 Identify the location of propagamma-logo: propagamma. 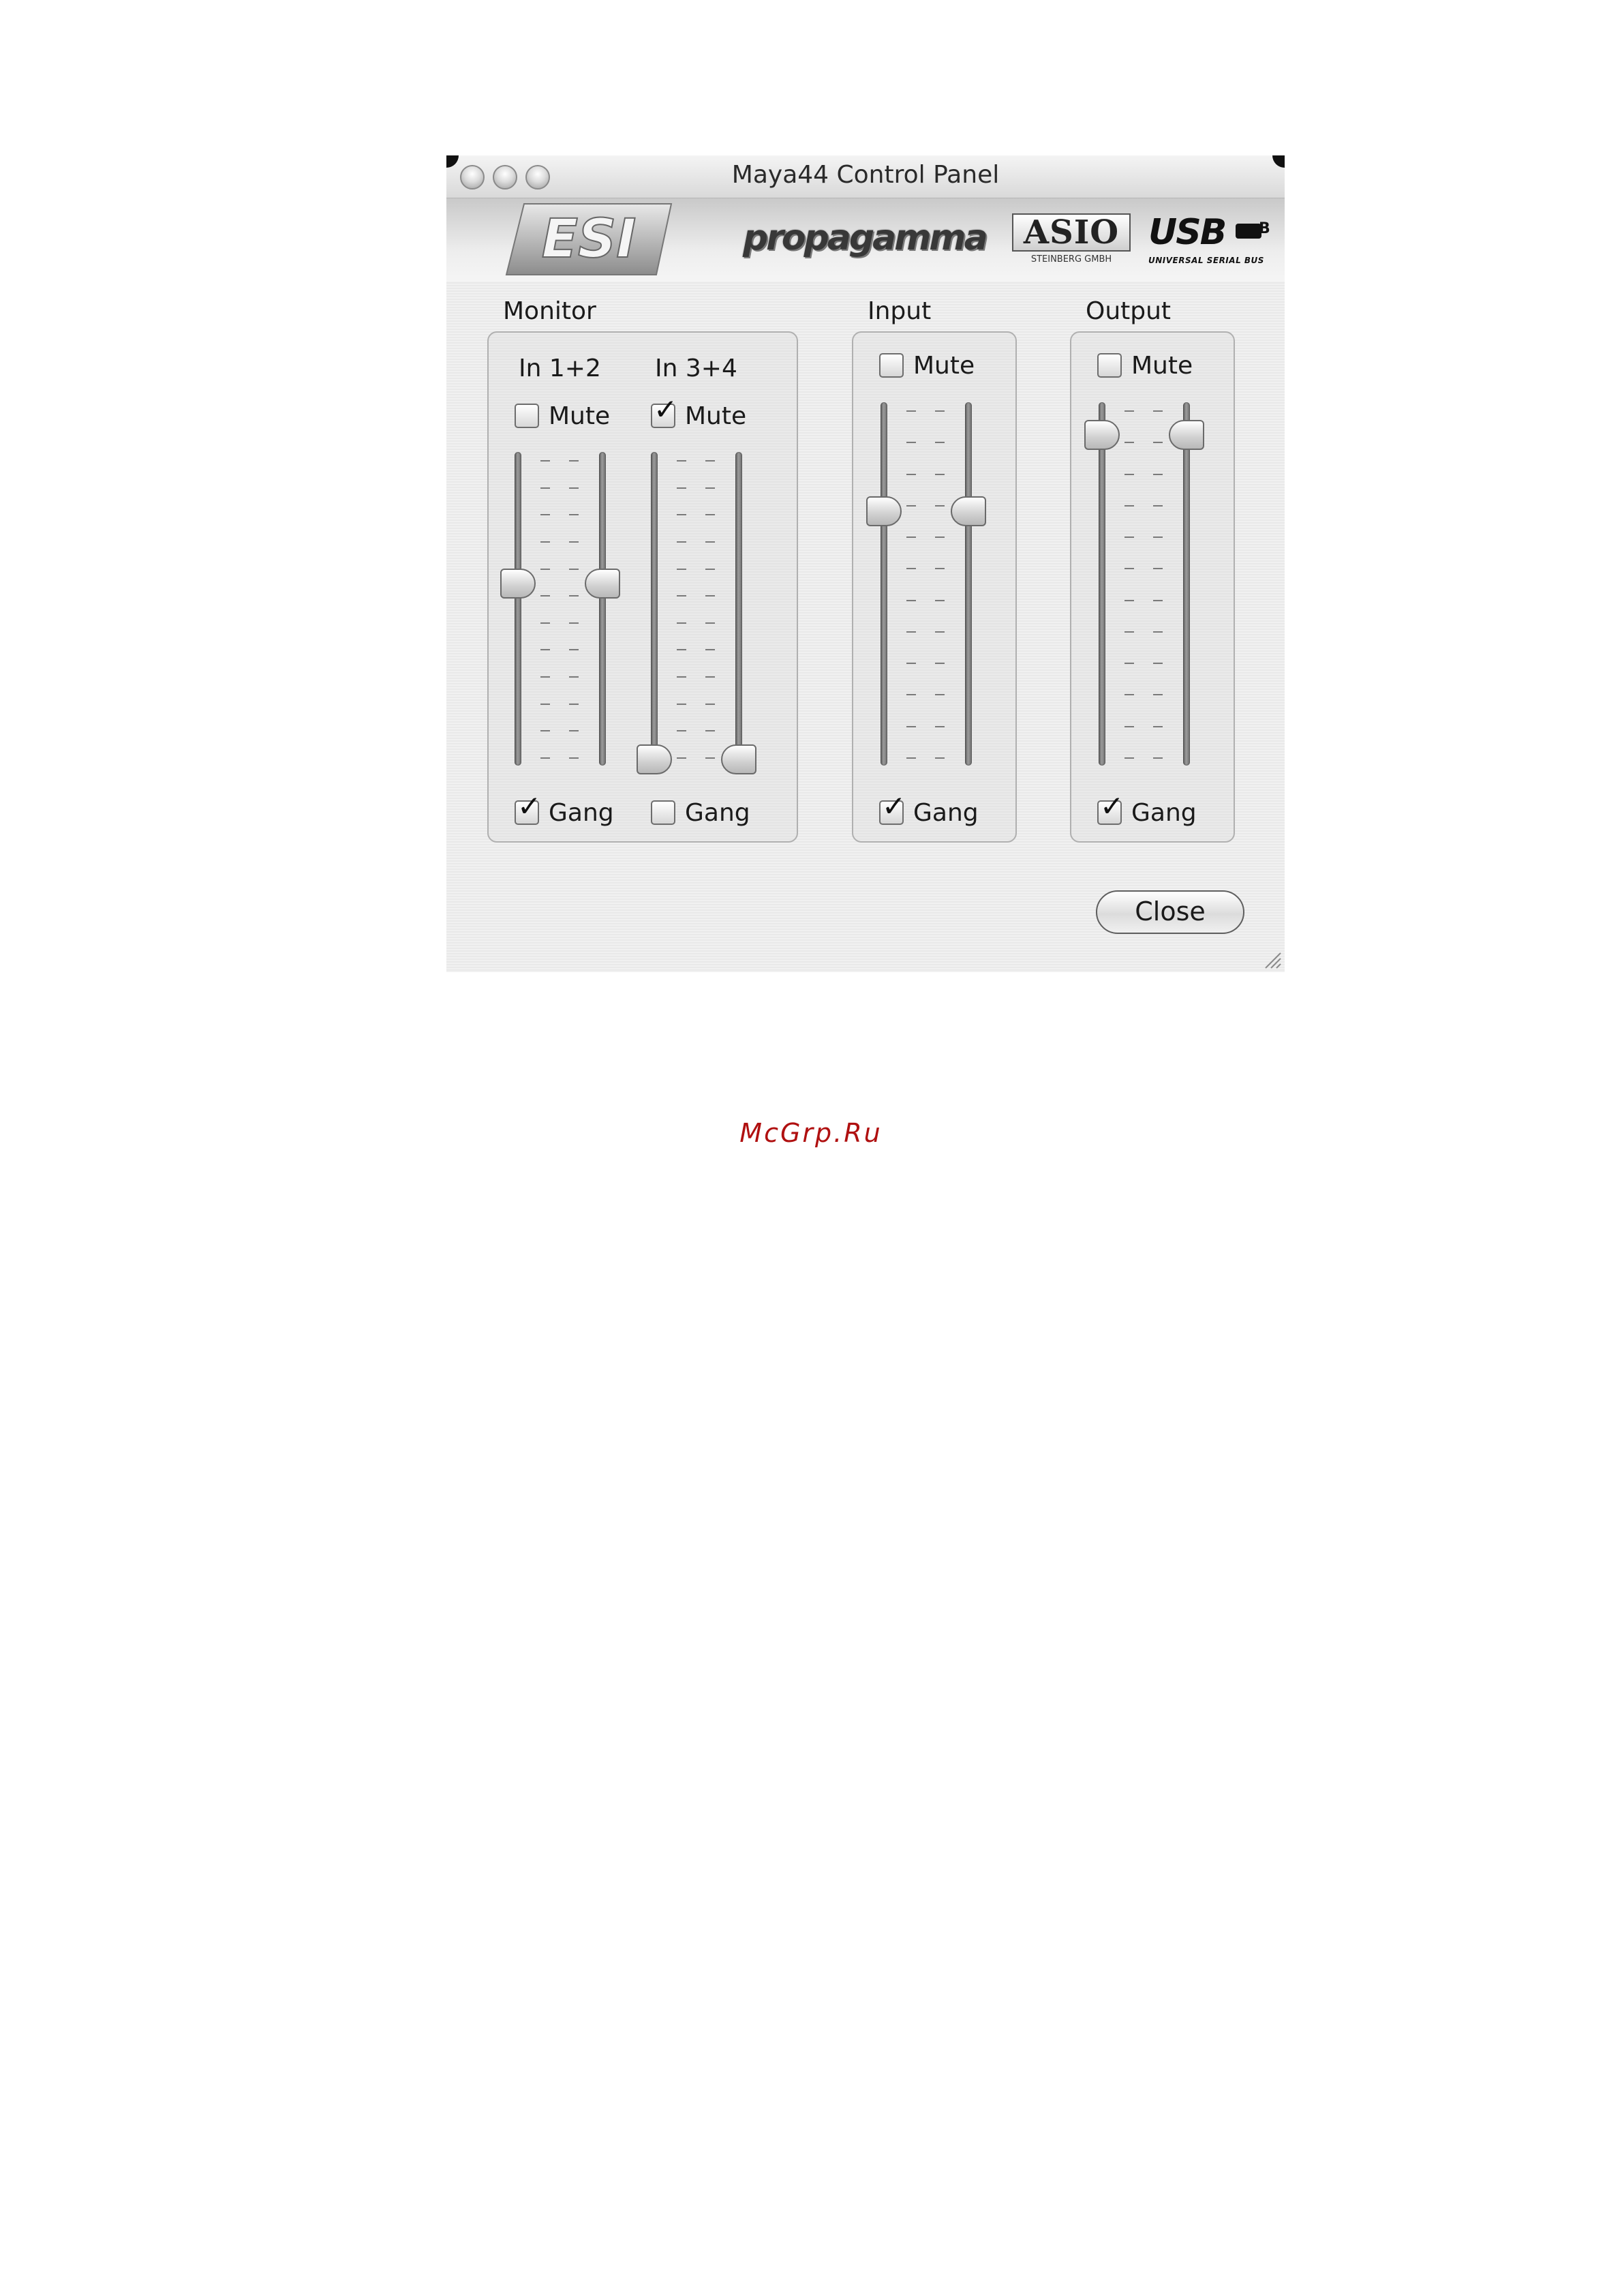
(866, 237).